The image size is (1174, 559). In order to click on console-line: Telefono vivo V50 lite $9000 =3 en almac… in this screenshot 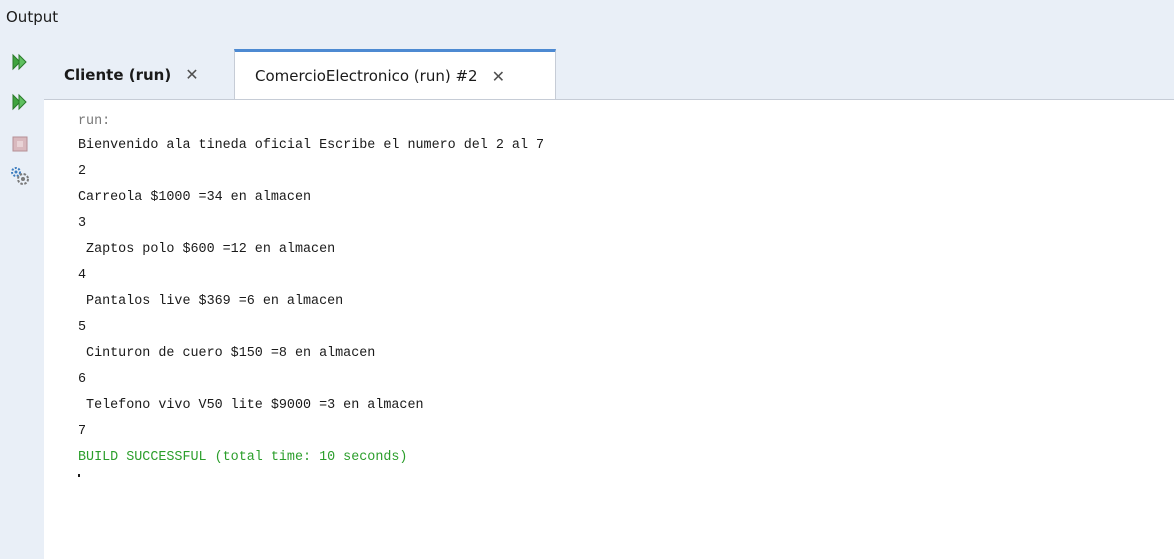, I will do `click(251, 405)`.